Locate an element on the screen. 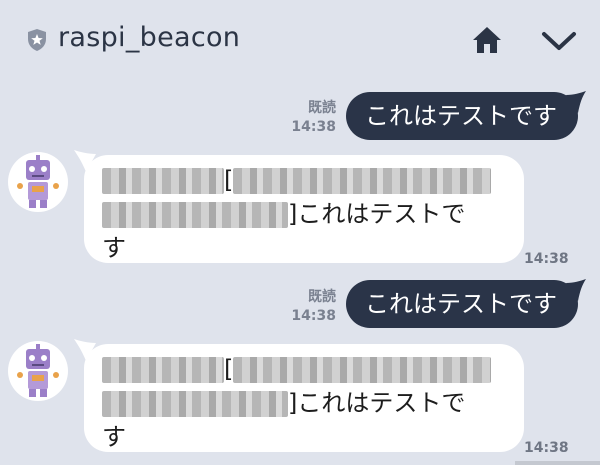 The image size is (600, 465). bottom-divider is located at coordinates (557, 463).